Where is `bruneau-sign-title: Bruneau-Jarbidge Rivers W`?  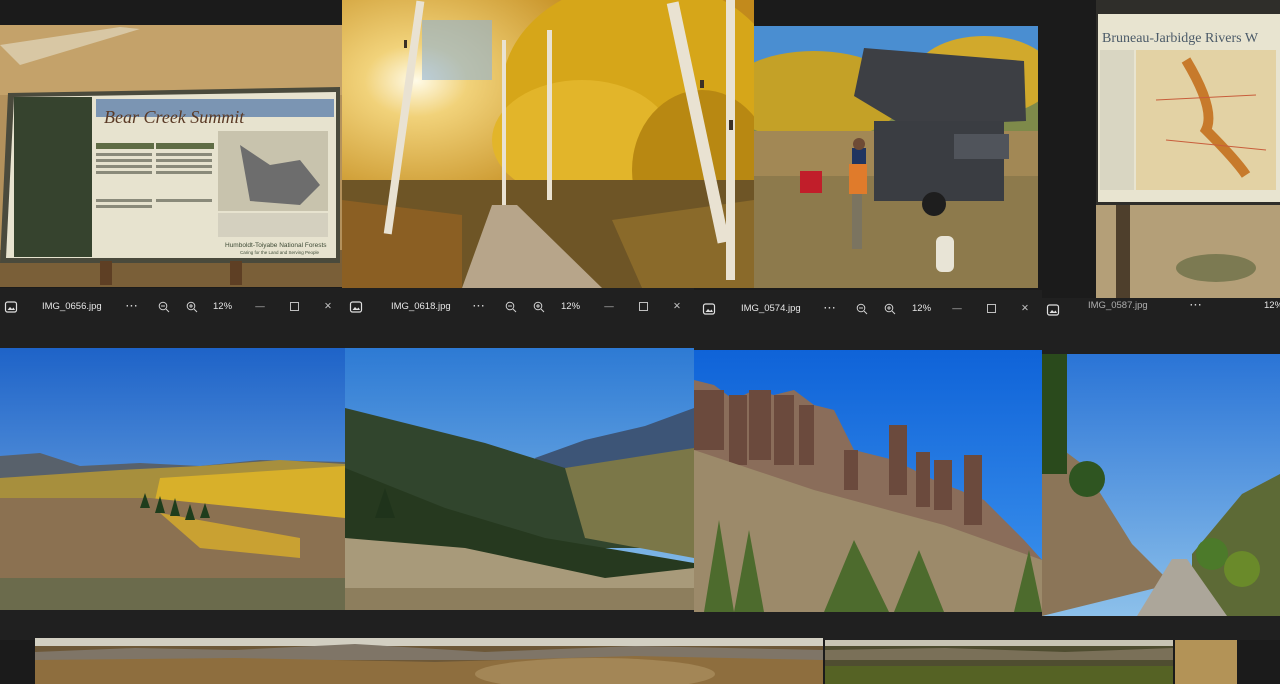
bruneau-sign-title: Bruneau-Jarbidge Rivers W is located at coordinates (1180, 38).